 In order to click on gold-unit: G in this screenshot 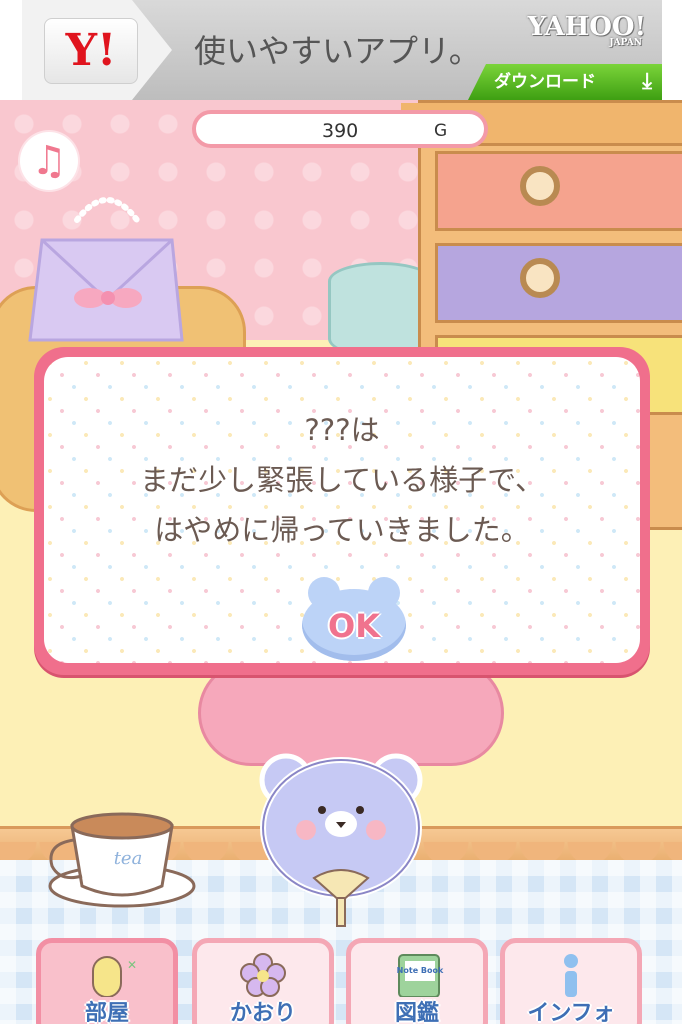, I will do `click(441, 131)`.